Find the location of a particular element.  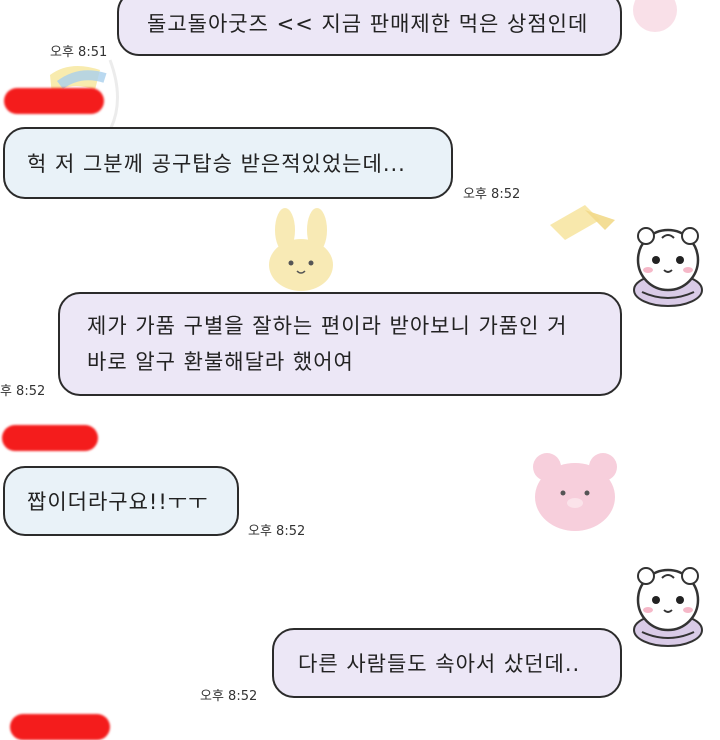

star-sticker-icon is located at coordinates (582, 222).